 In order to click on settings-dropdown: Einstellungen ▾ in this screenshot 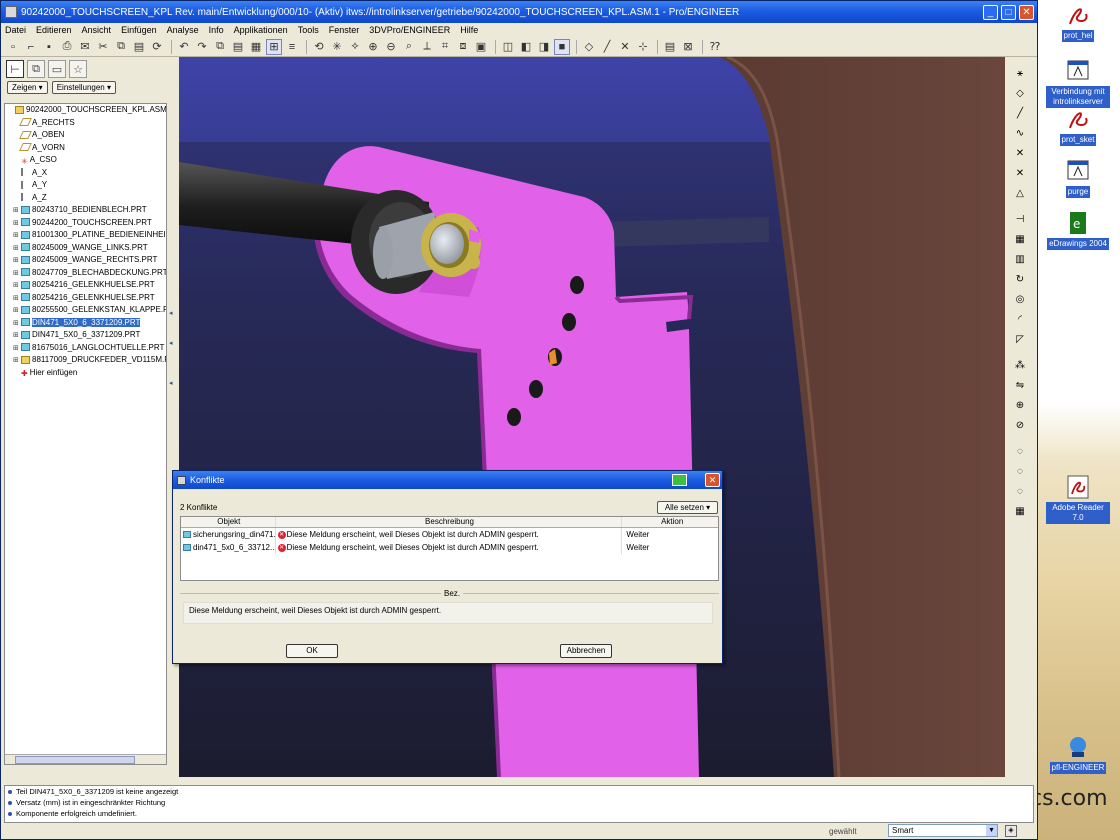, I will do `click(83, 87)`.